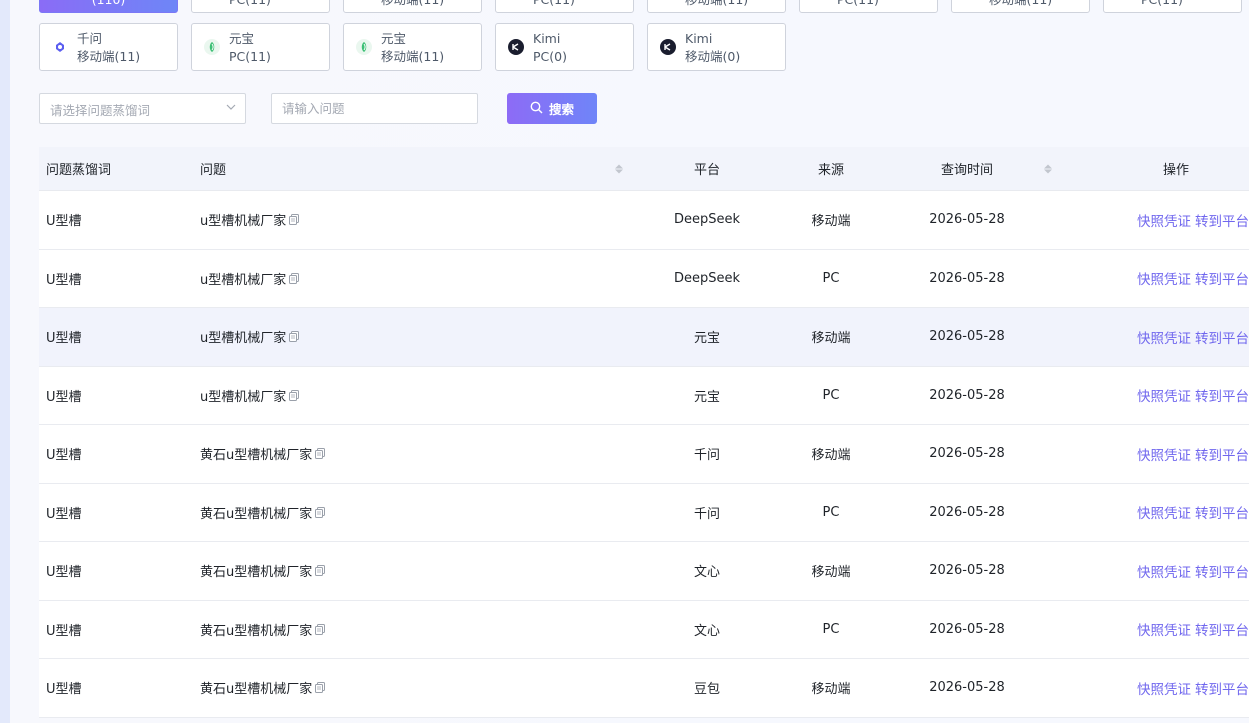 The width and height of the screenshot is (1249, 723). Describe the element at coordinates (374, 108) in the screenshot. I see `question-input` at that location.